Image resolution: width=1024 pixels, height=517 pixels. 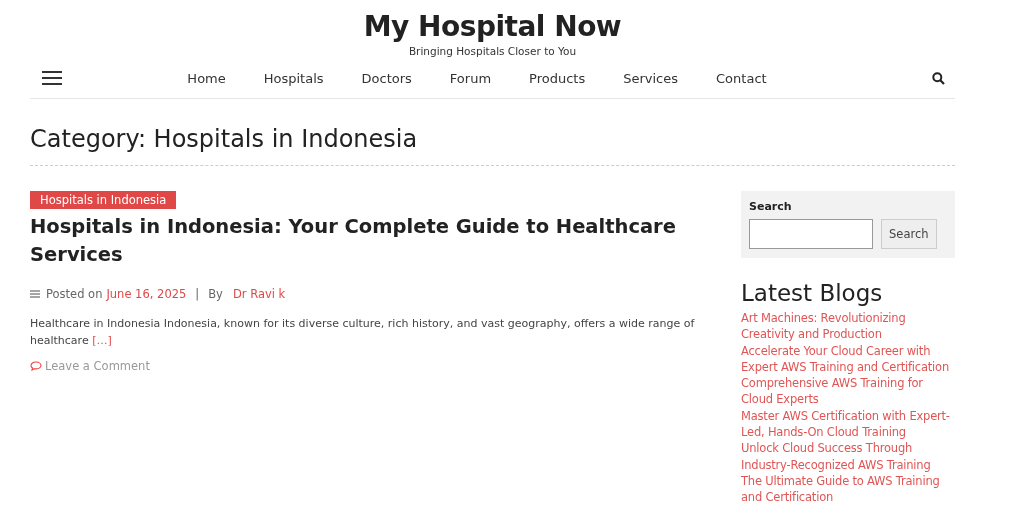 I want to click on comment-link: Leave a Comment, so click(x=90, y=366).